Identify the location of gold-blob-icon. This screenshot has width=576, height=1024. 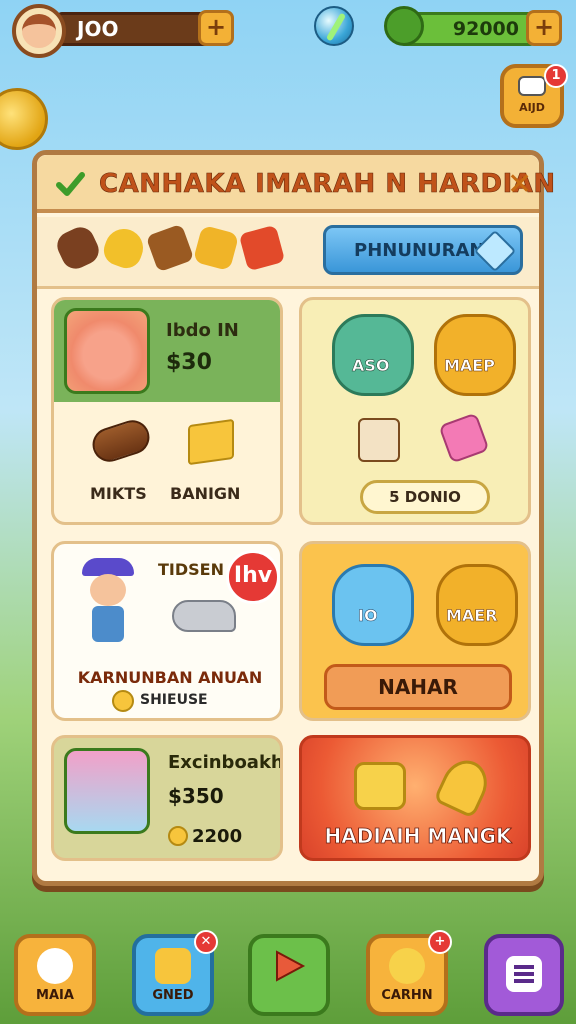
(475, 355).